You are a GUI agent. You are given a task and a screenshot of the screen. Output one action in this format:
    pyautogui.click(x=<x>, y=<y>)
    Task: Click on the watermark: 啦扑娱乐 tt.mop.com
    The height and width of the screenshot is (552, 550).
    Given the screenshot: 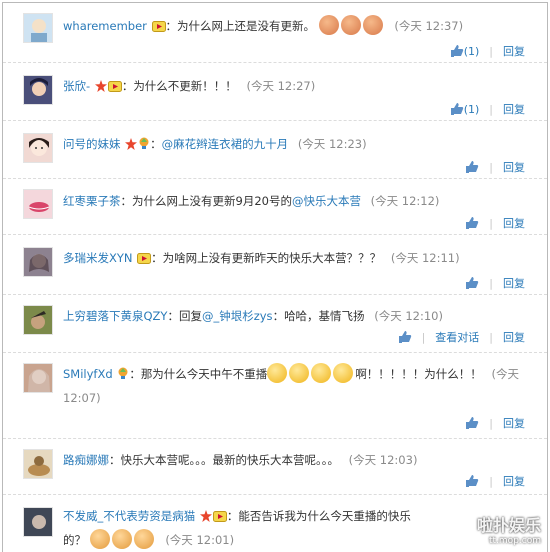 What is the action you would take?
    pyautogui.click(x=509, y=529)
    